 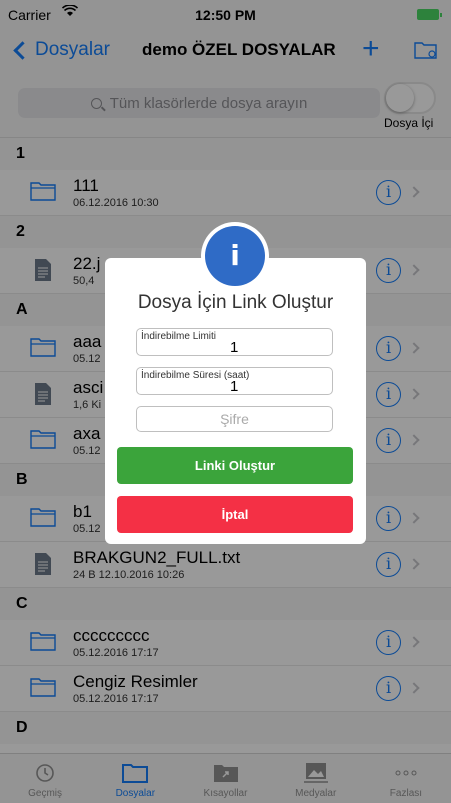 What do you see at coordinates (234, 386) in the screenshot?
I see `download-duration-value: 1` at bounding box center [234, 386].